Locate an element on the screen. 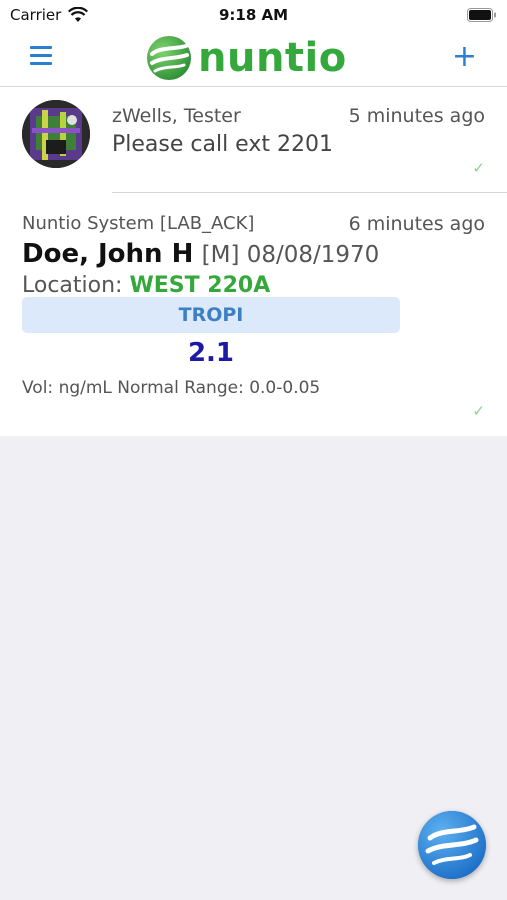 This screenshot has height=900, width=507. hamburger-menu-icon is located at coordinates (41, 57).